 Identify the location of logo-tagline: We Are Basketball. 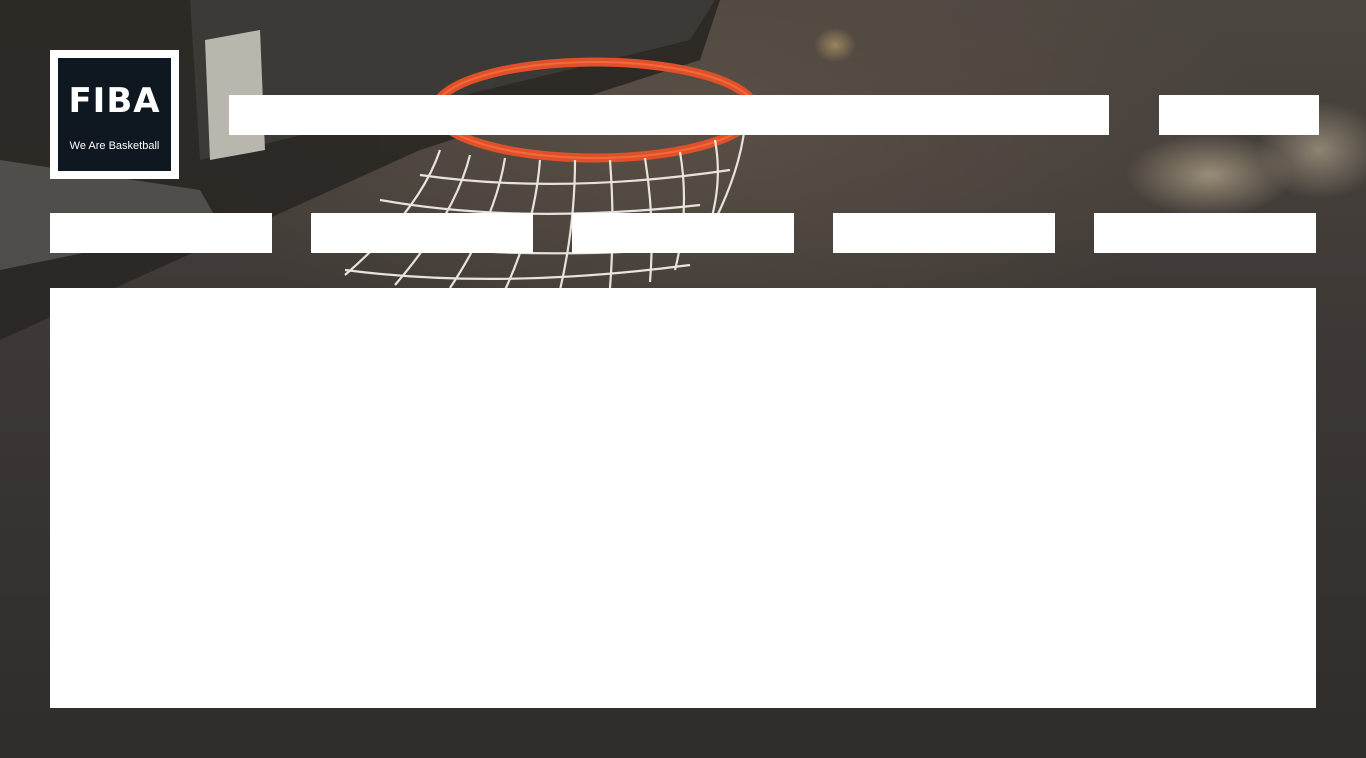
(114, 145).